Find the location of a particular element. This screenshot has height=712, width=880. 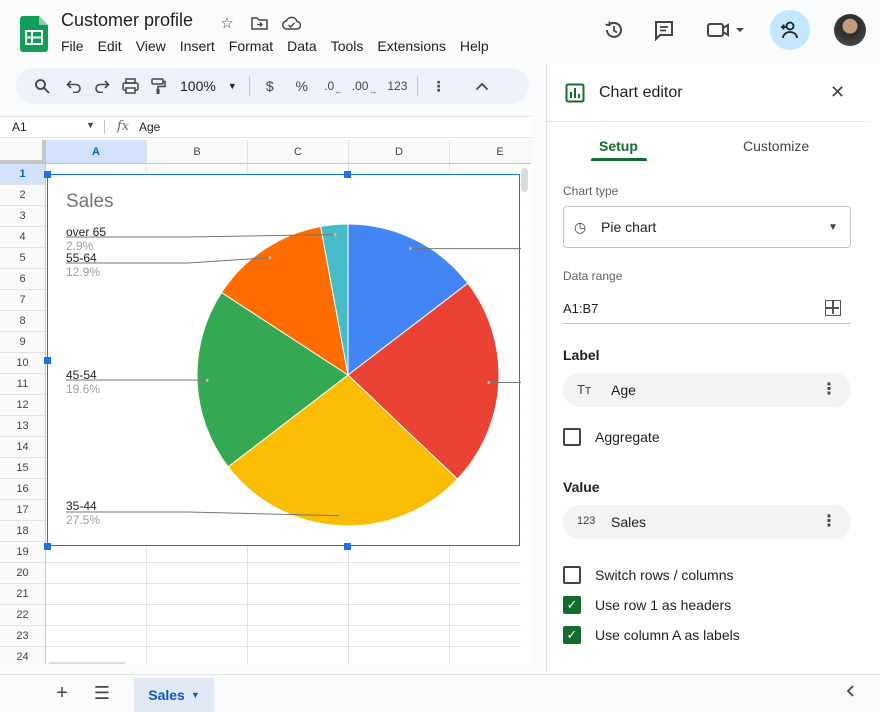

menu-tools: Tools is located at coordinates (347, 46).